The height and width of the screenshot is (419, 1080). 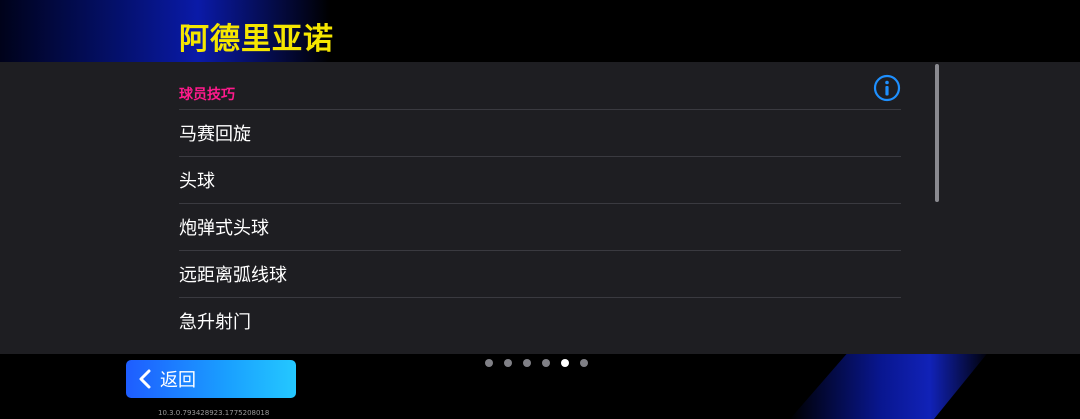 What do you see at coordinates (887, 88) in the screenshot?
I see `info-icon` at bounding box center [887, 88].